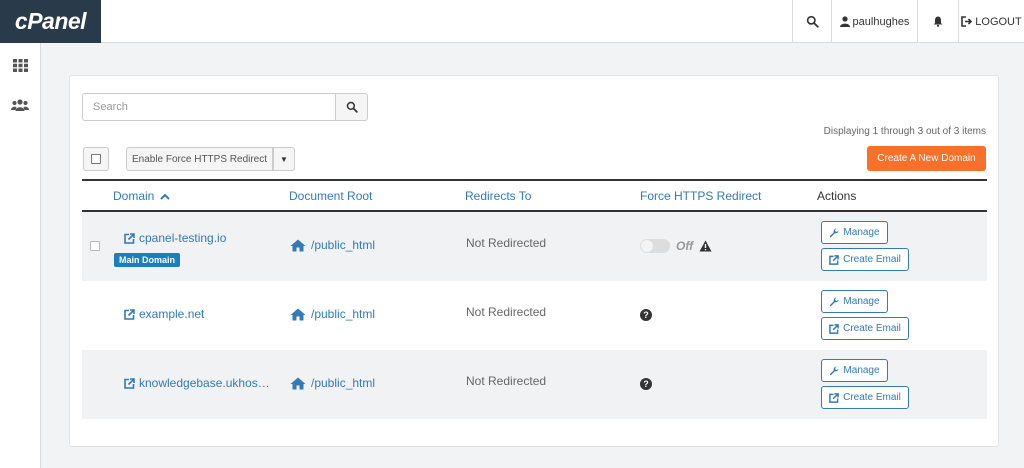 Image resolution: width=1024 pixels, height=468 pixels. What do you see at coordinates (685, 246) in the screenshot?
I see `toggle-state-label: Off` at bounding box center [685, 246].